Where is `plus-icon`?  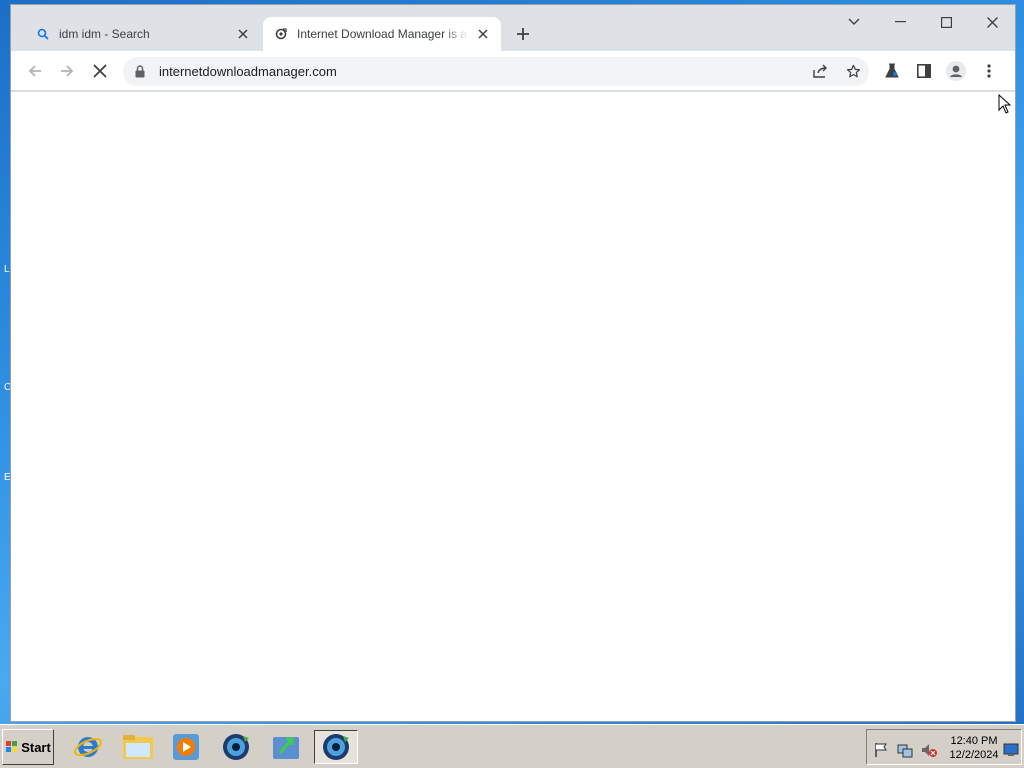 plus-icon is located at coordinates (523, 34).